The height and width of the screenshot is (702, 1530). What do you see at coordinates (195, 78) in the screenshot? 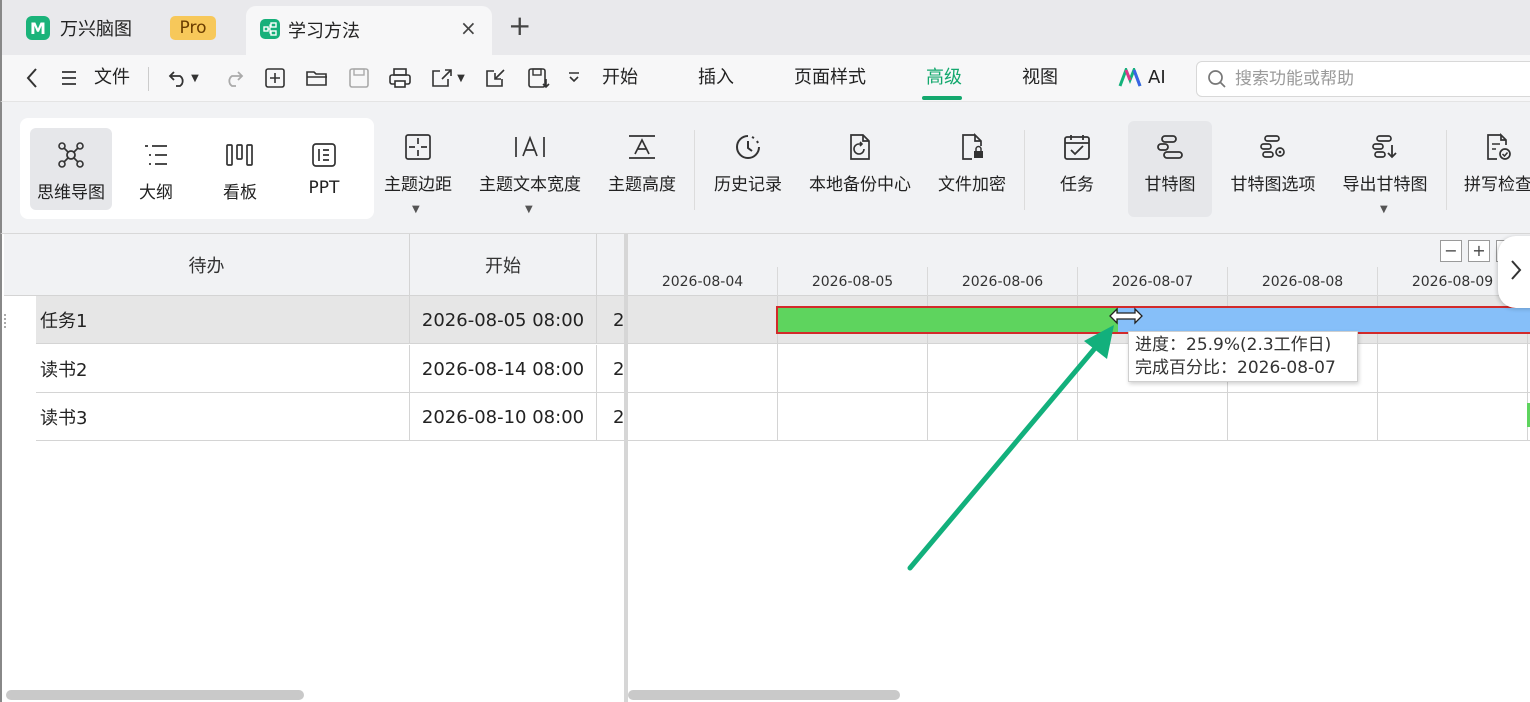
I see `undo-dropdown-icon: ▼` at bounding box center [195, 78].